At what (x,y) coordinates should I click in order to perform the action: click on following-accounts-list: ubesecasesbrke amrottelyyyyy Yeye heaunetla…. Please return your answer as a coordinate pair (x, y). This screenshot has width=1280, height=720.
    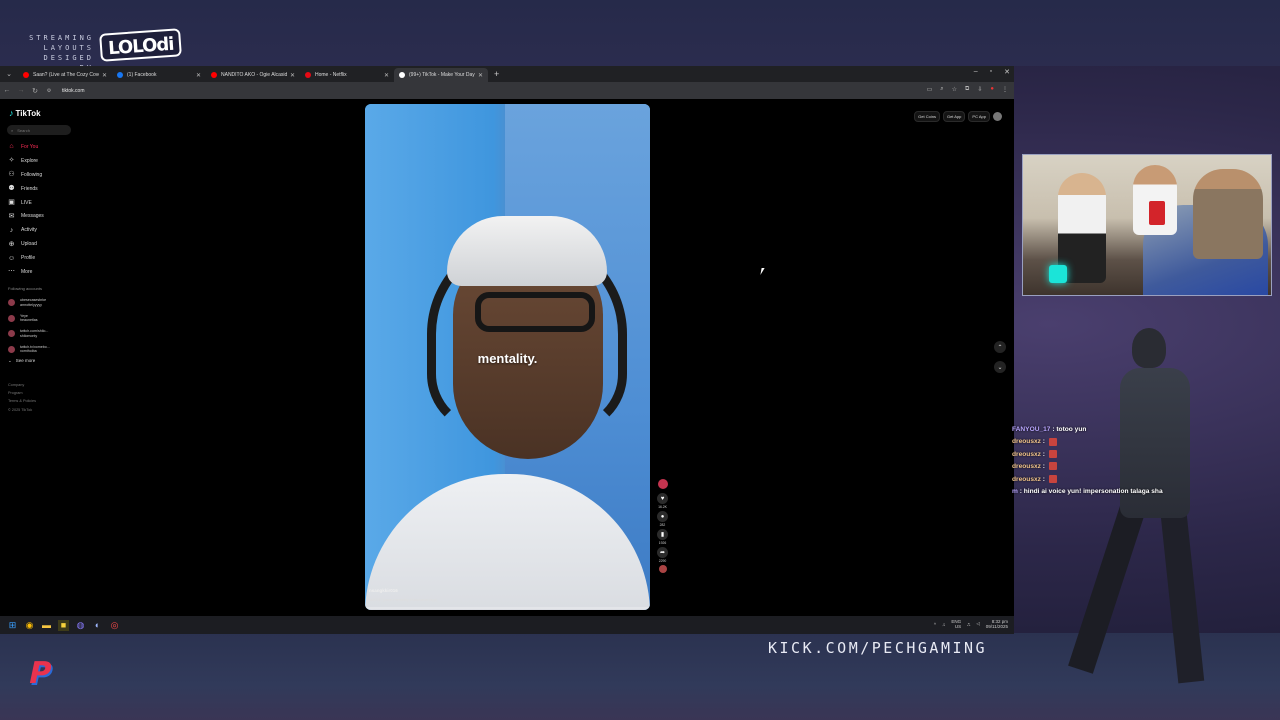
    Looking at the image, I should click on (48, 329).